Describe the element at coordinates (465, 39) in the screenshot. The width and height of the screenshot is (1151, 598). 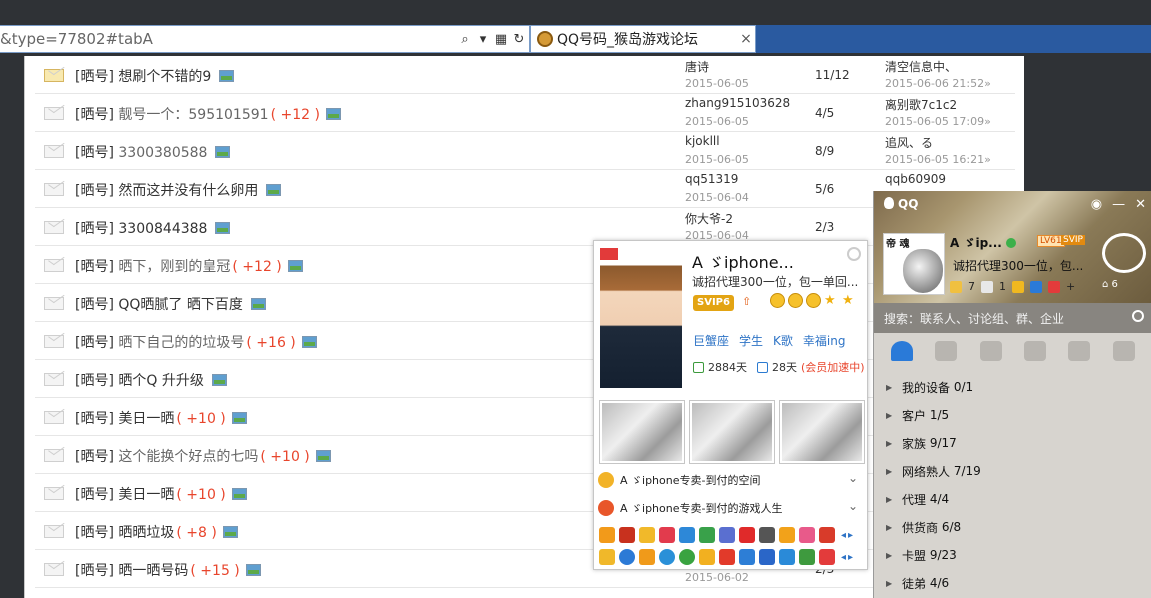
I see `search-icon: ⌕` at that location.